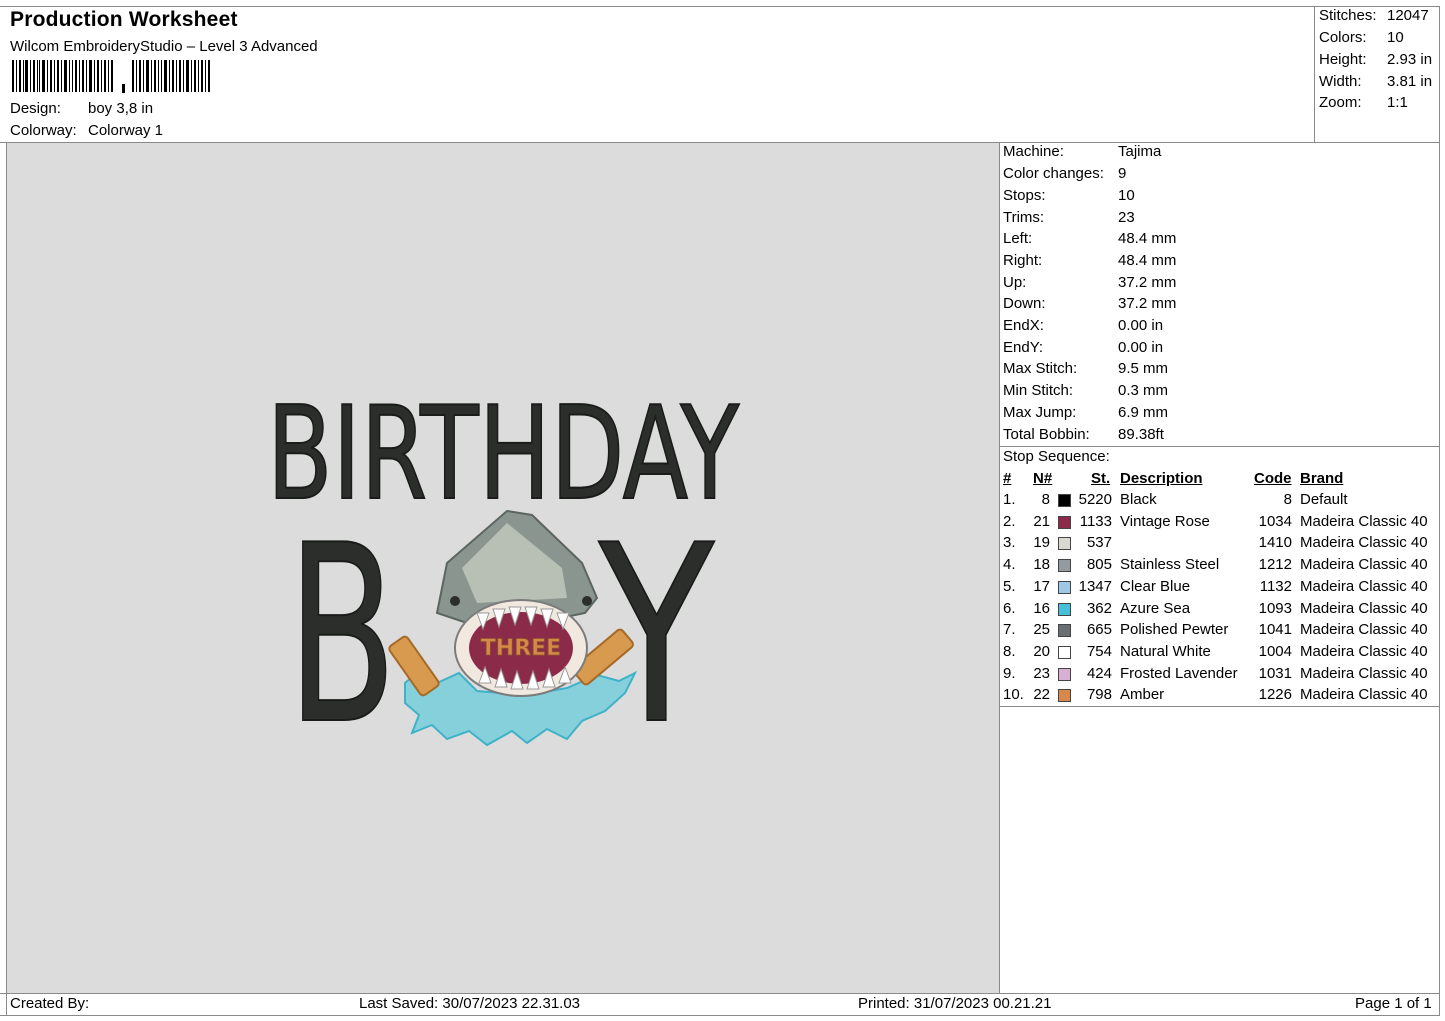  Describe the element at coordinates (1041, 673) in the screenshot. I see `row-needle: 23` at that location.